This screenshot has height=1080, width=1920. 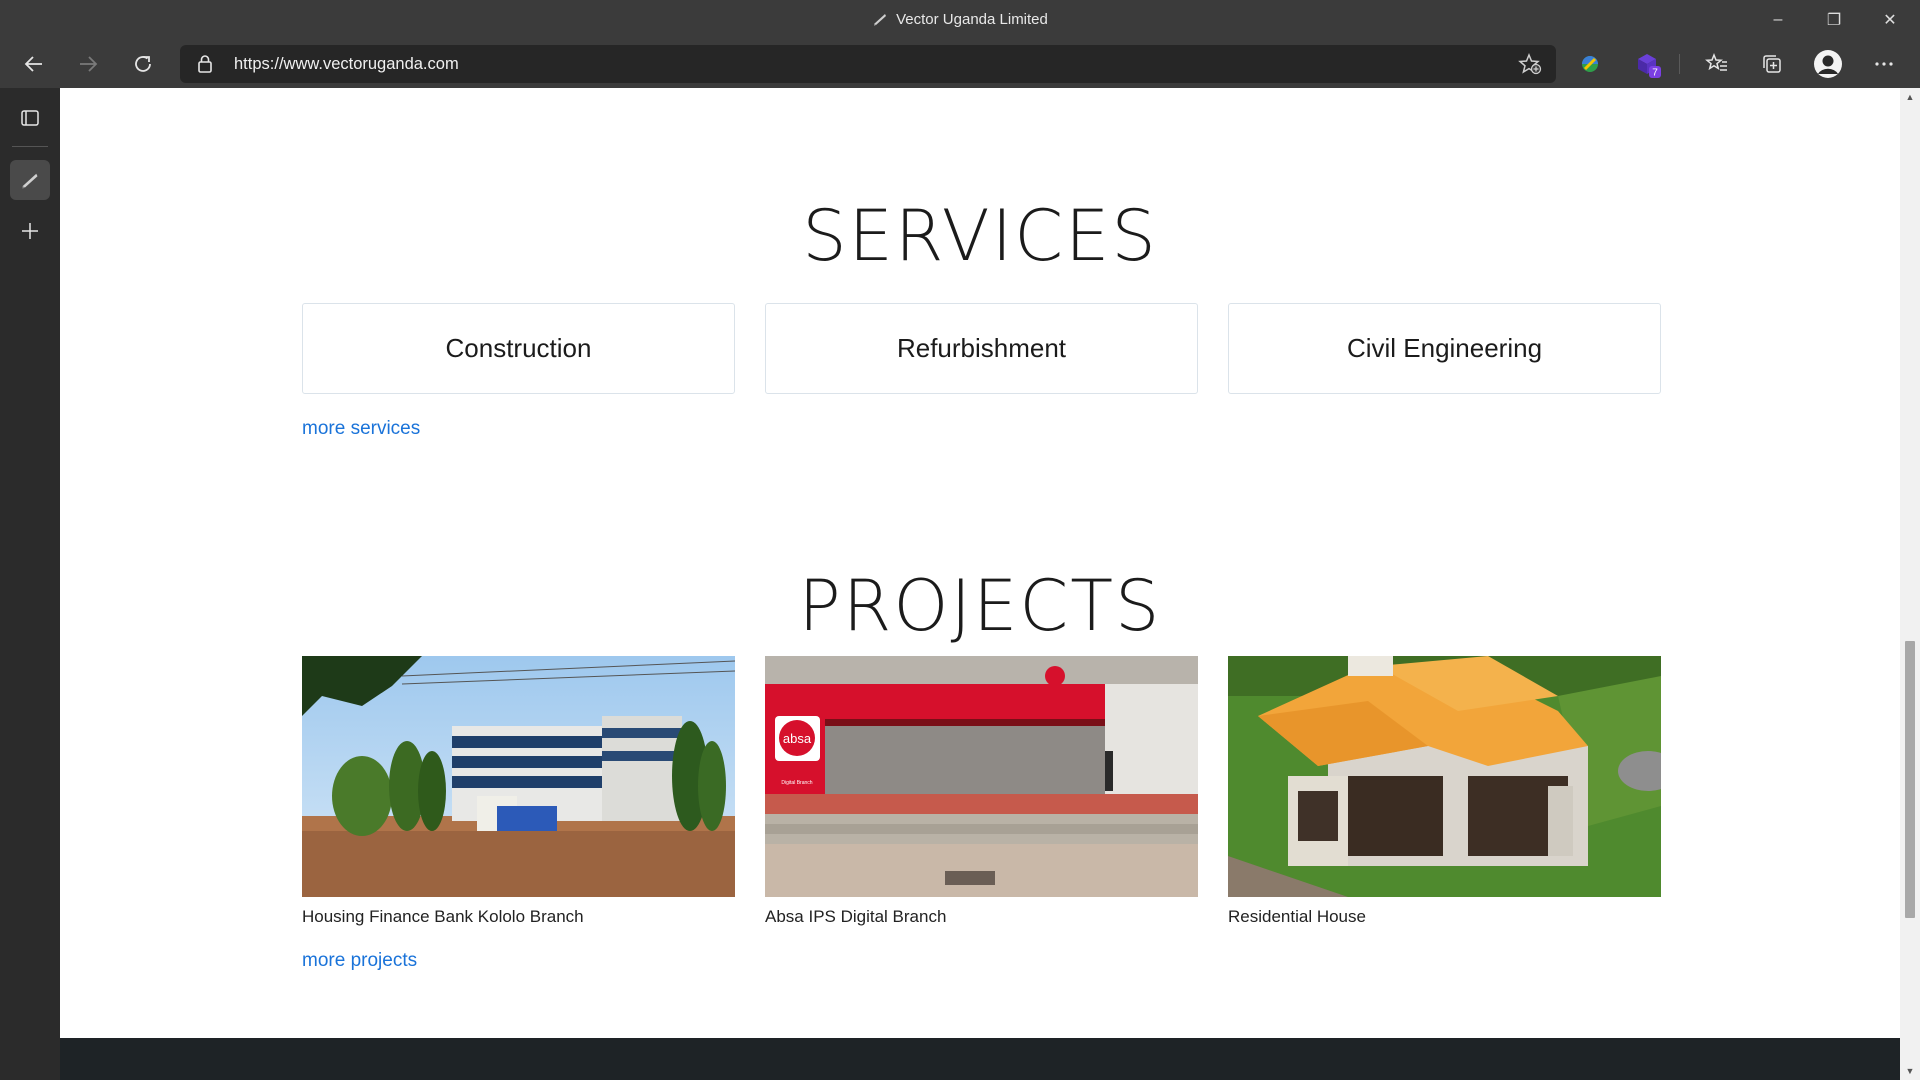 What do you see at coordinates (981, 776) in the screenshot?
I see `bank-branch-photo: absa Digital Branch` at bounding box center [981, 776].